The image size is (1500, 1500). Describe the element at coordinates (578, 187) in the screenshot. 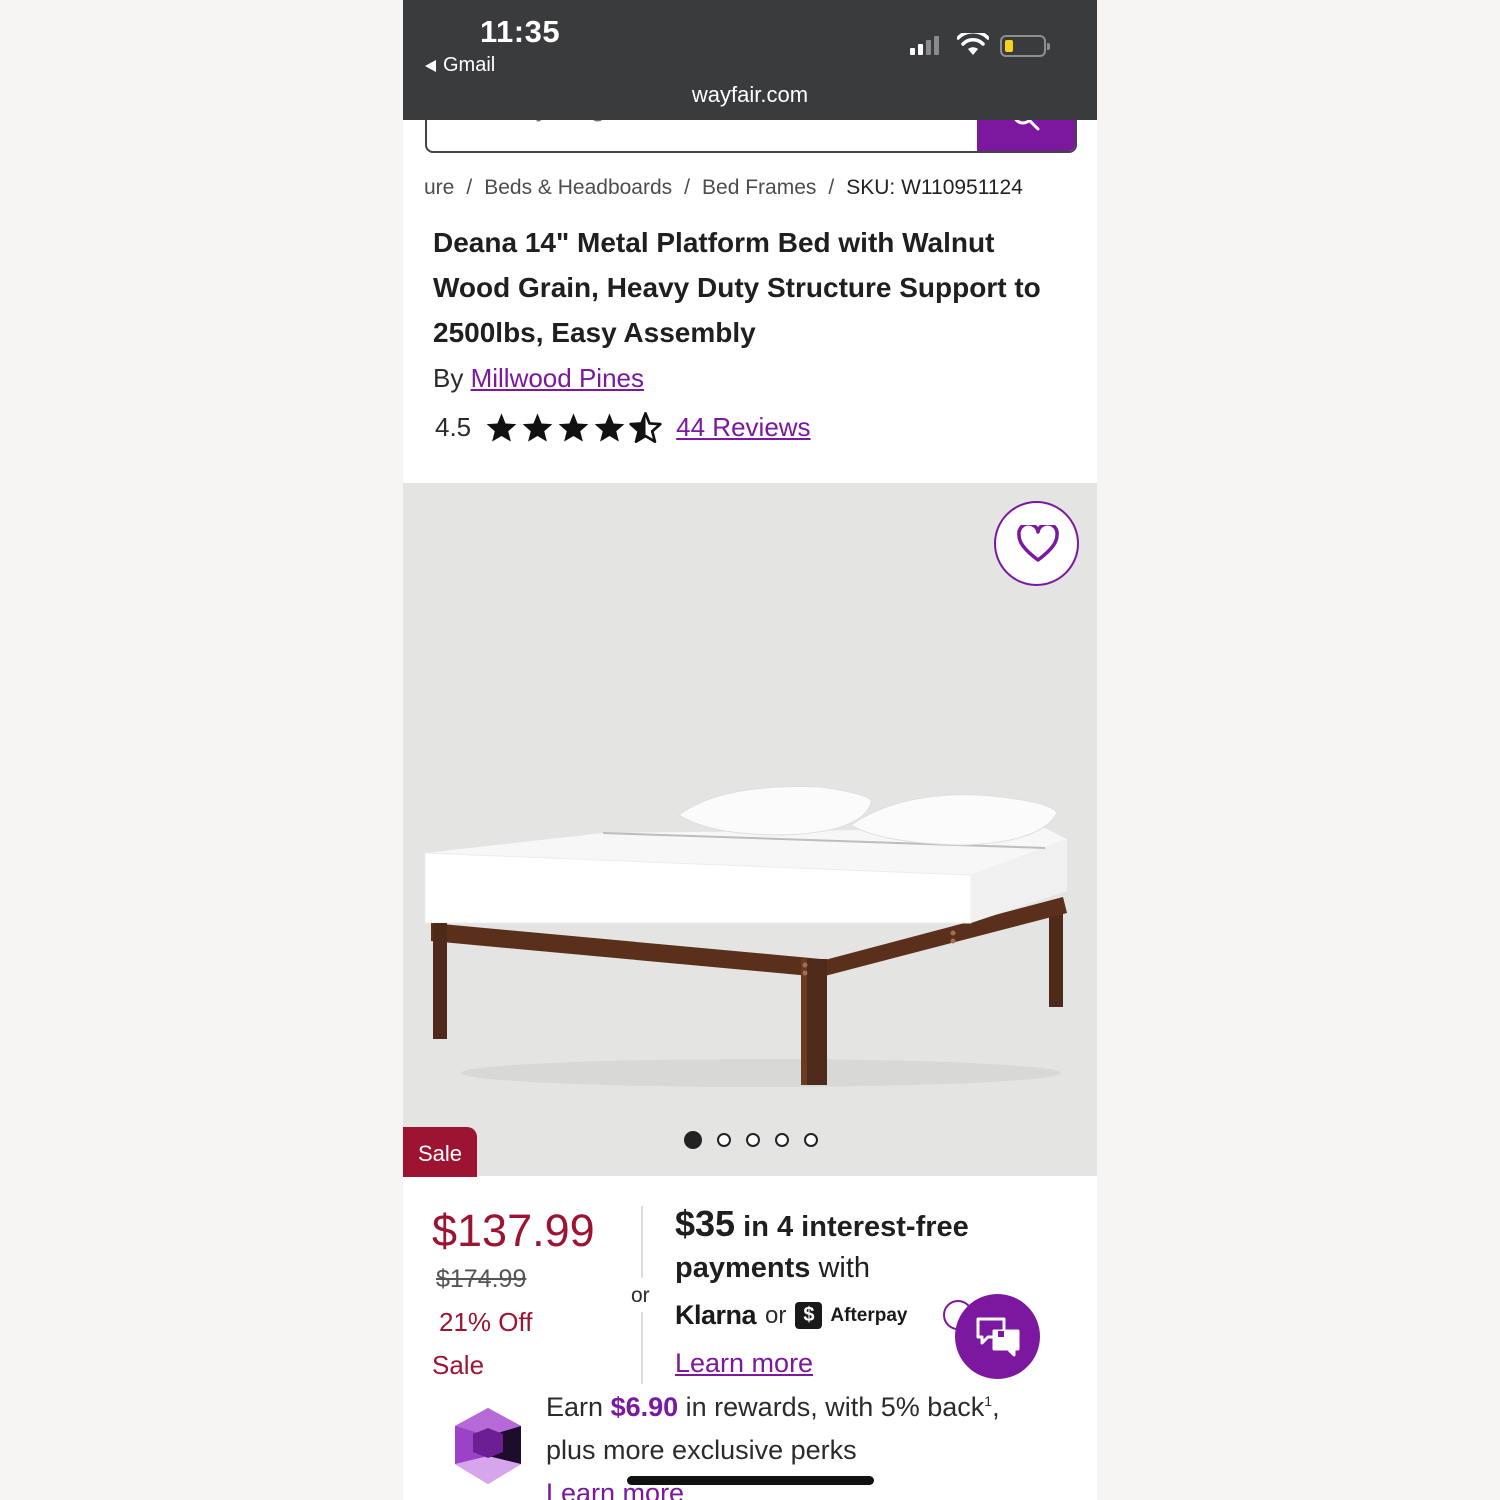

I see `breadcrumb-item-beds-headboards: Beds & Headboards` at that location.